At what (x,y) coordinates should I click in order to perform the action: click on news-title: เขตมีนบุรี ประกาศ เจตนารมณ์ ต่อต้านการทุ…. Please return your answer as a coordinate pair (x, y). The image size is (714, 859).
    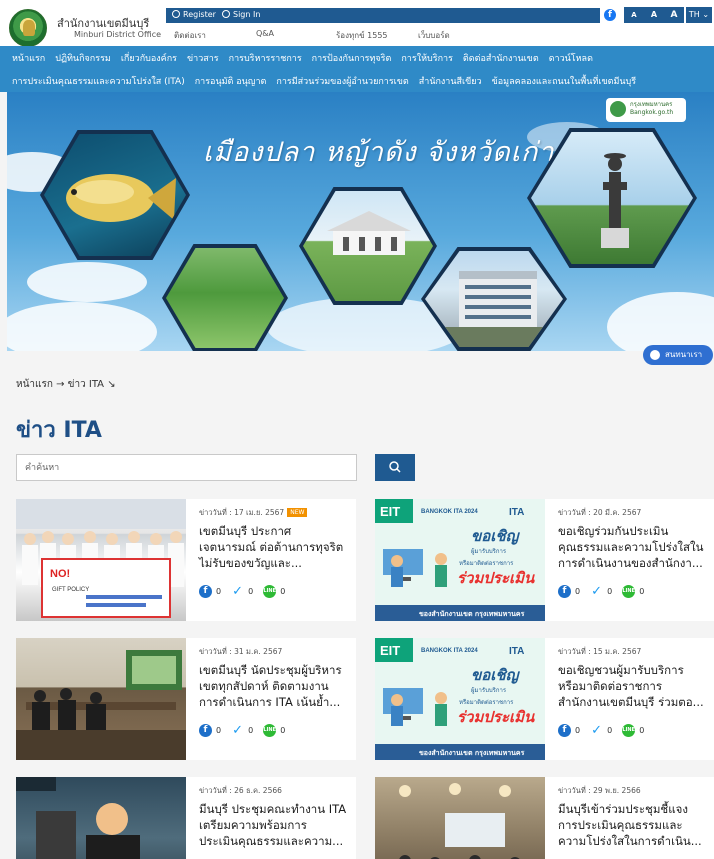
    Looking at the image, I should click on (274, 547).